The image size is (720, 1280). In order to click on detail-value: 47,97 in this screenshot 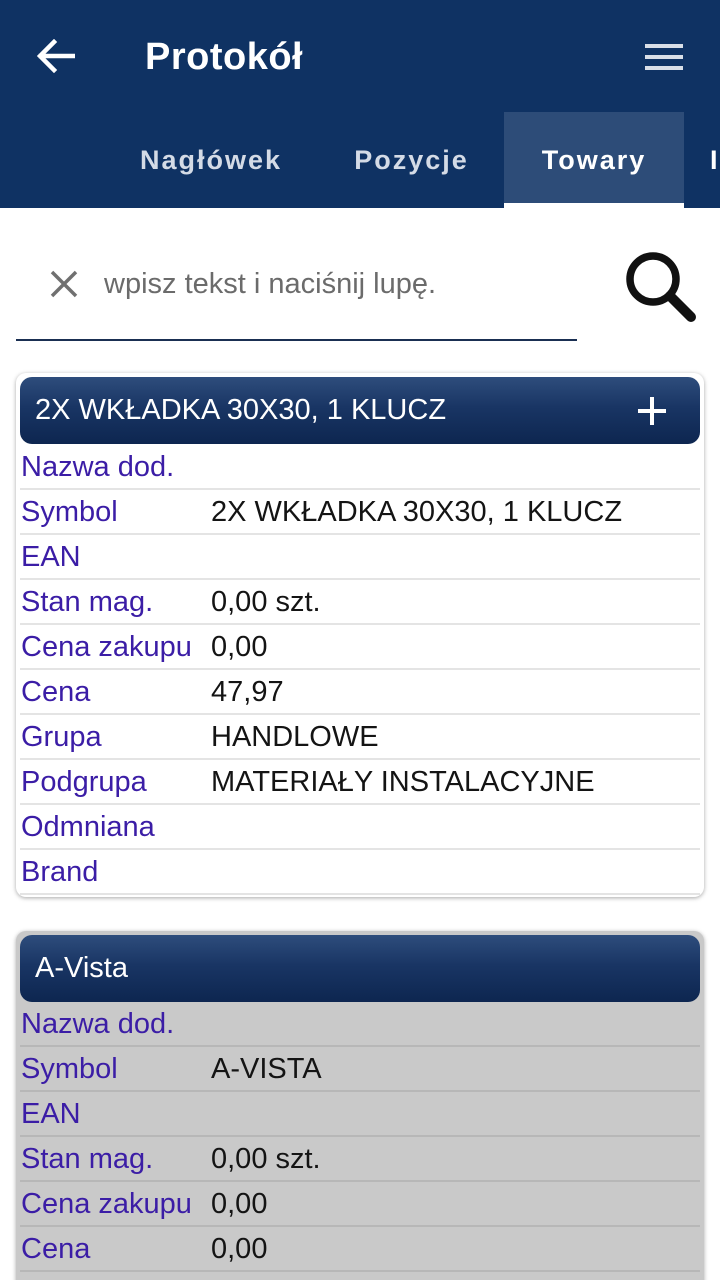, I will do `click(247, 692)`.